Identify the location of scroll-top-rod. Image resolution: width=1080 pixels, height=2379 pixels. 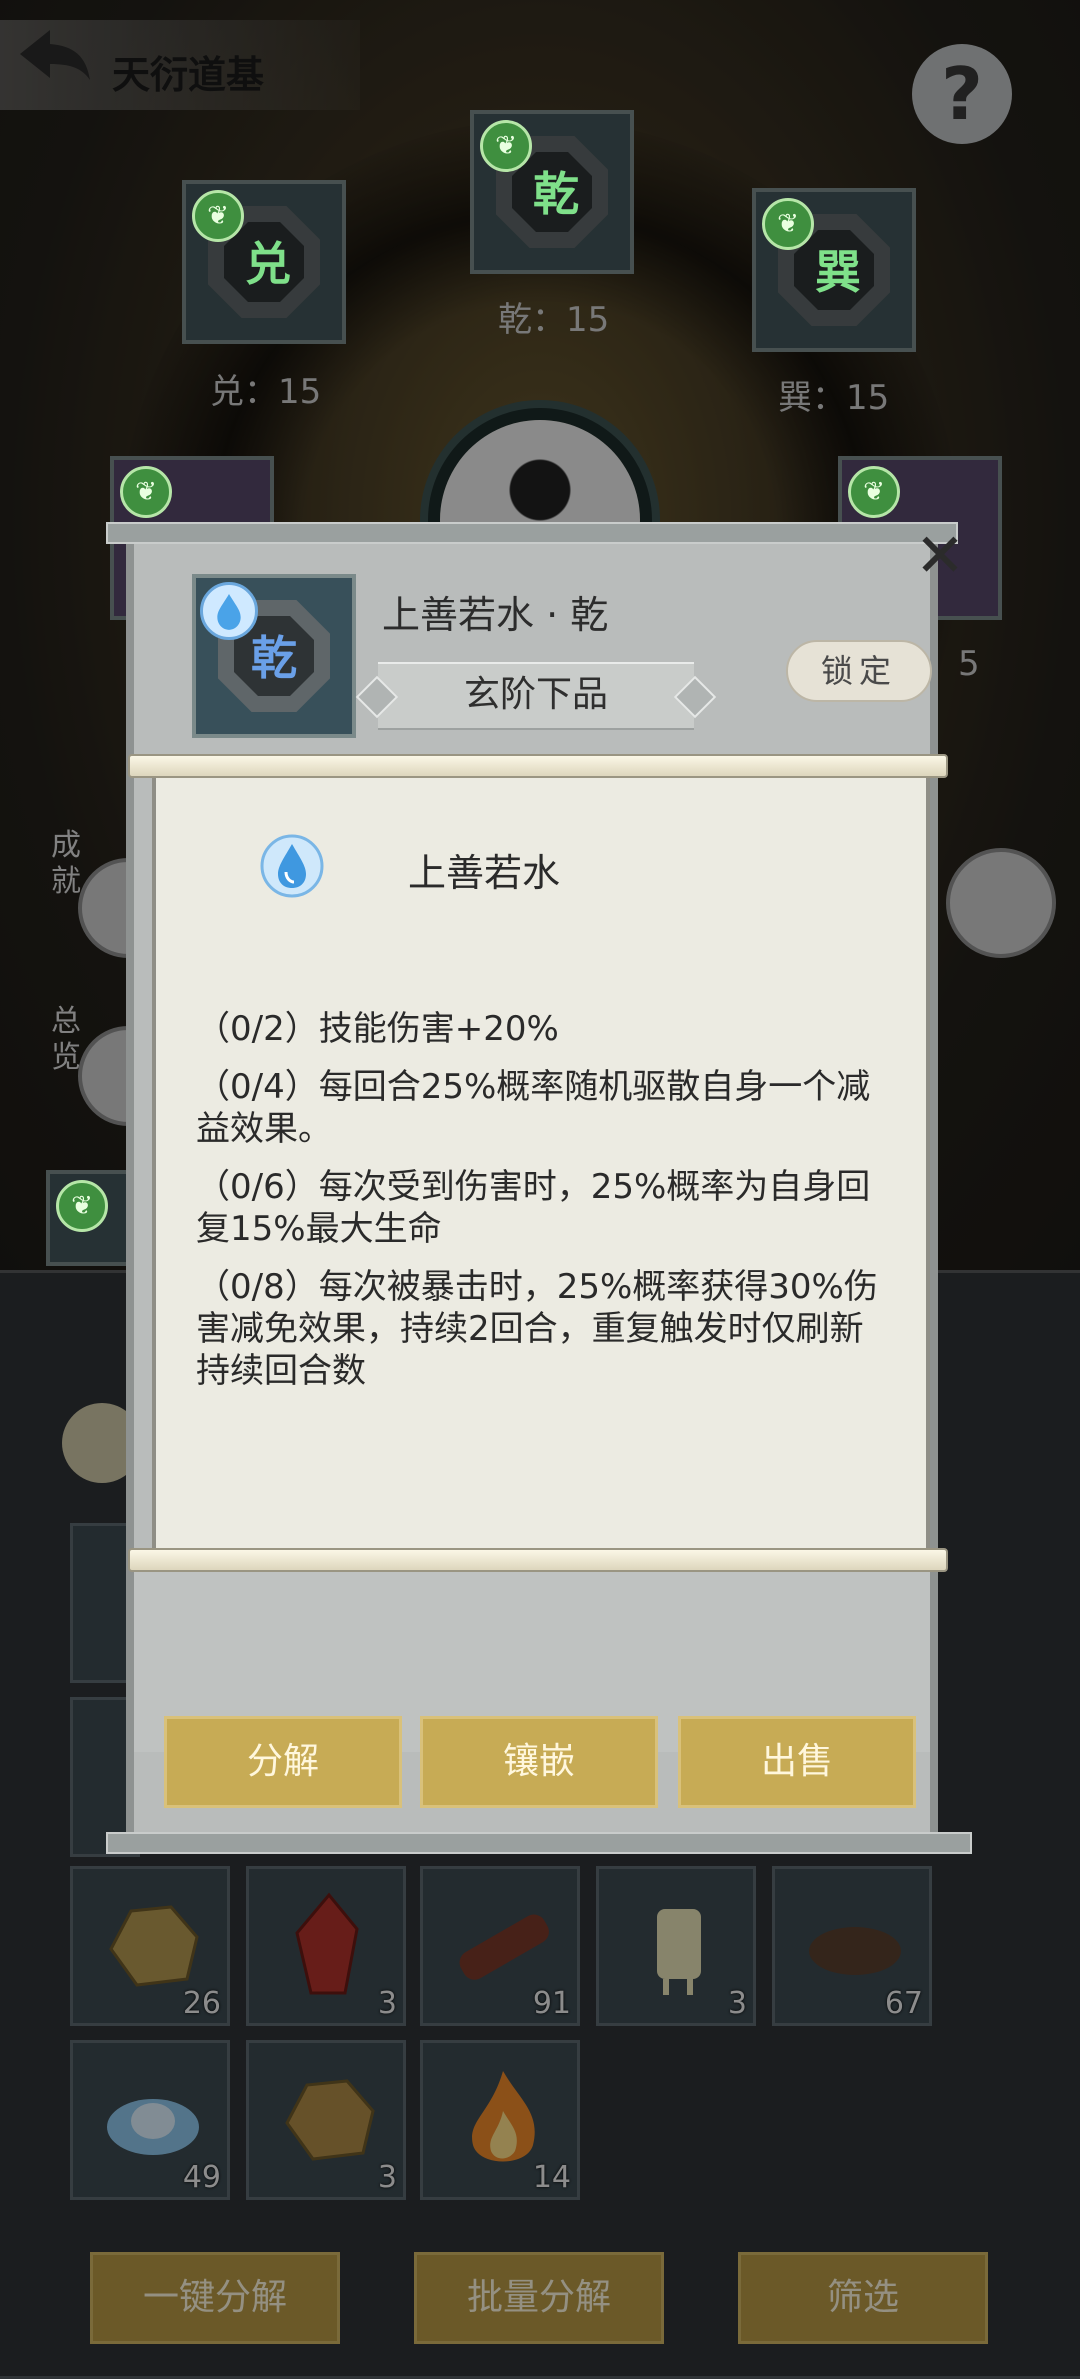
(538, 766).